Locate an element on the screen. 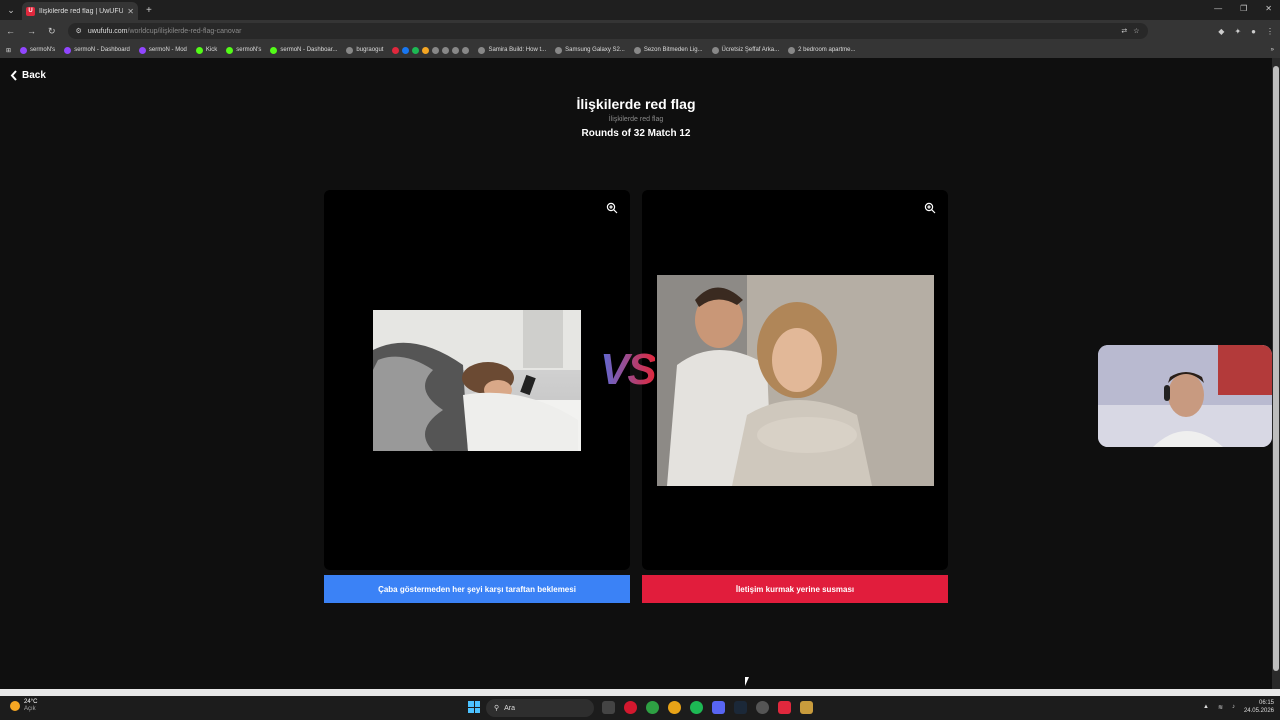 This screenshot has height=720, width=1280. round-info: Rounds of 32 Match 12 is located at coordinates (636, 133).